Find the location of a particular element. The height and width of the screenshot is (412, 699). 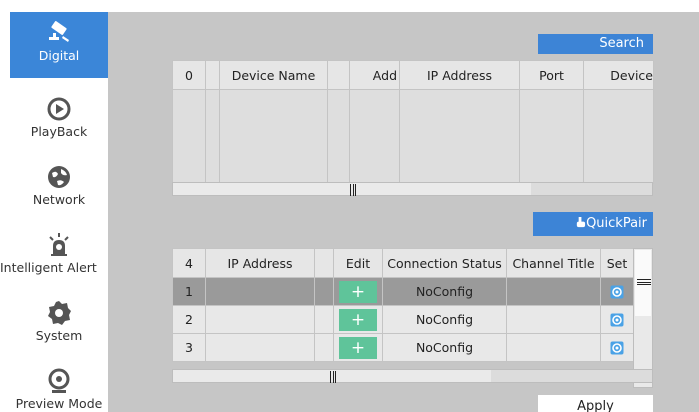

network-globe-icon is located at coordinates (59, 177).